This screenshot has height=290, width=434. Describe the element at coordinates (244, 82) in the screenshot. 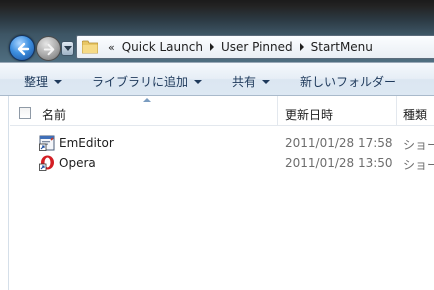

I see `share-label: 共有` at that location.